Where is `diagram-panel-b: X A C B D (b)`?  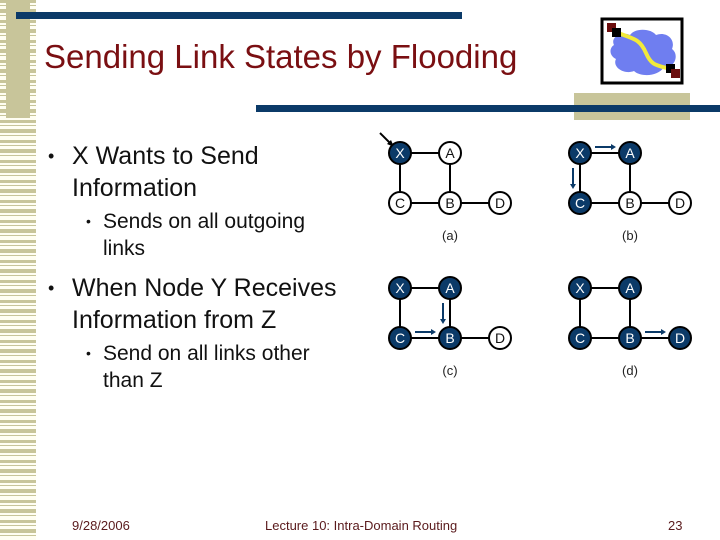 diagram-panel-b: X A C B D (b) is located at coordinates (630, 192).